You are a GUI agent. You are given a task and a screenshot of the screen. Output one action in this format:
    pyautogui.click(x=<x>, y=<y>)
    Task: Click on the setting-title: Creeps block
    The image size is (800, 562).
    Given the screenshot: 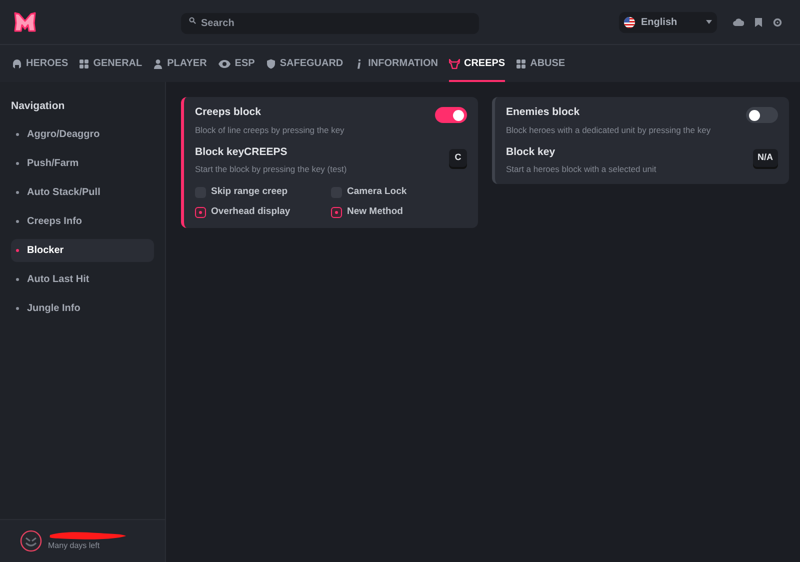 What is the action you would take?
    pyautogui.click(x=228, y=112)
    